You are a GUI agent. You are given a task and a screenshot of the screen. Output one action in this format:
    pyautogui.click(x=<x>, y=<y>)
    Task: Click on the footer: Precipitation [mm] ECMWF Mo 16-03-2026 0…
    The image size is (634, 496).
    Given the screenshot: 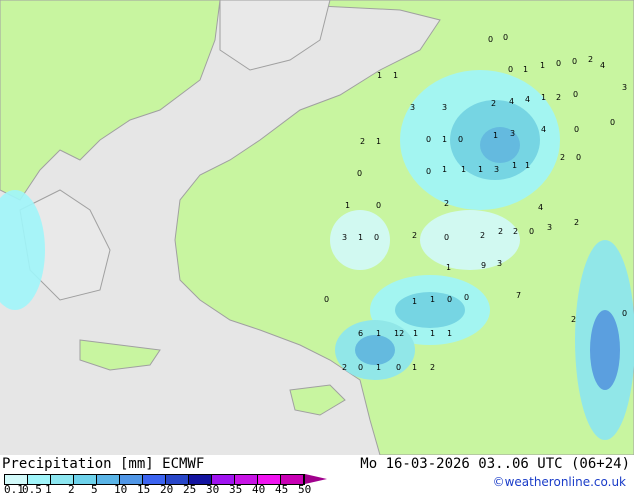 What is the action you would take?
    pyautogui.click(x=317, y=475)
    